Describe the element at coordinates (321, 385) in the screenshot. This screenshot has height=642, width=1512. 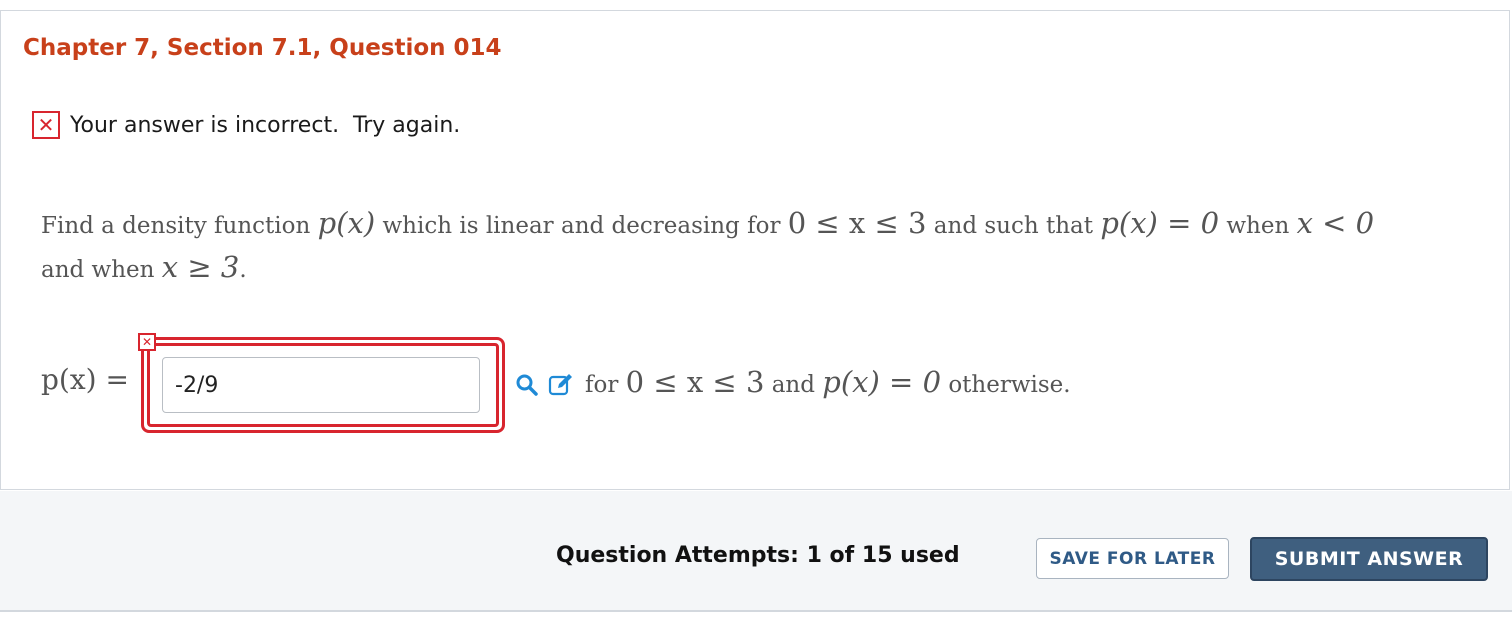
I see `answer-input` at that location.